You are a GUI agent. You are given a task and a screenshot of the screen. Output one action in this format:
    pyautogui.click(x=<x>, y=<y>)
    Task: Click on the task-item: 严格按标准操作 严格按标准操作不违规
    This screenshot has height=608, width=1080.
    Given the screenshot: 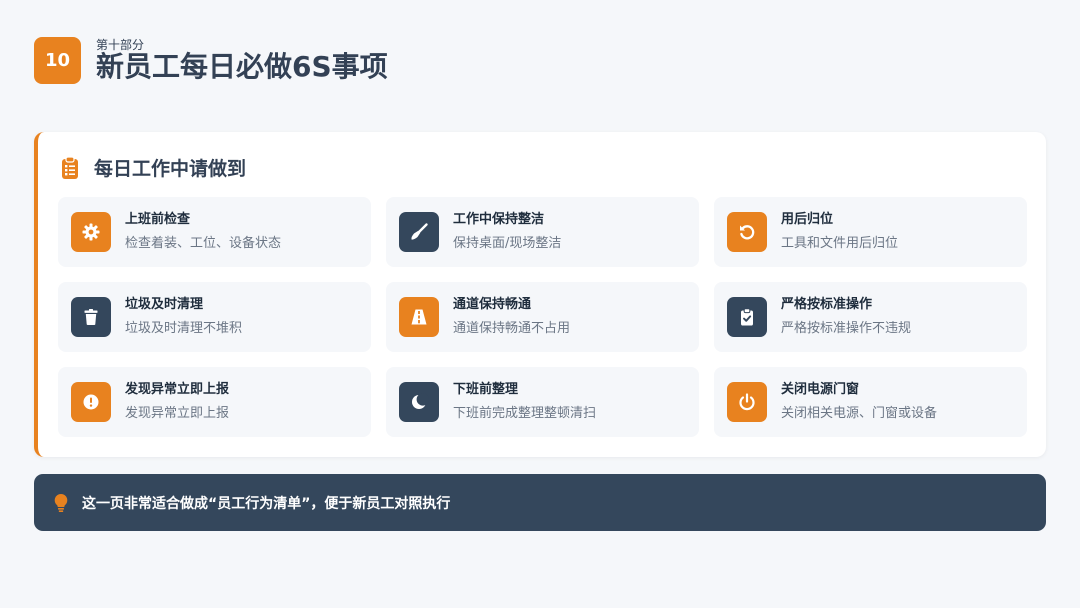 What is the action you would take?
    pyautogui.click(x=870, y=317)
    